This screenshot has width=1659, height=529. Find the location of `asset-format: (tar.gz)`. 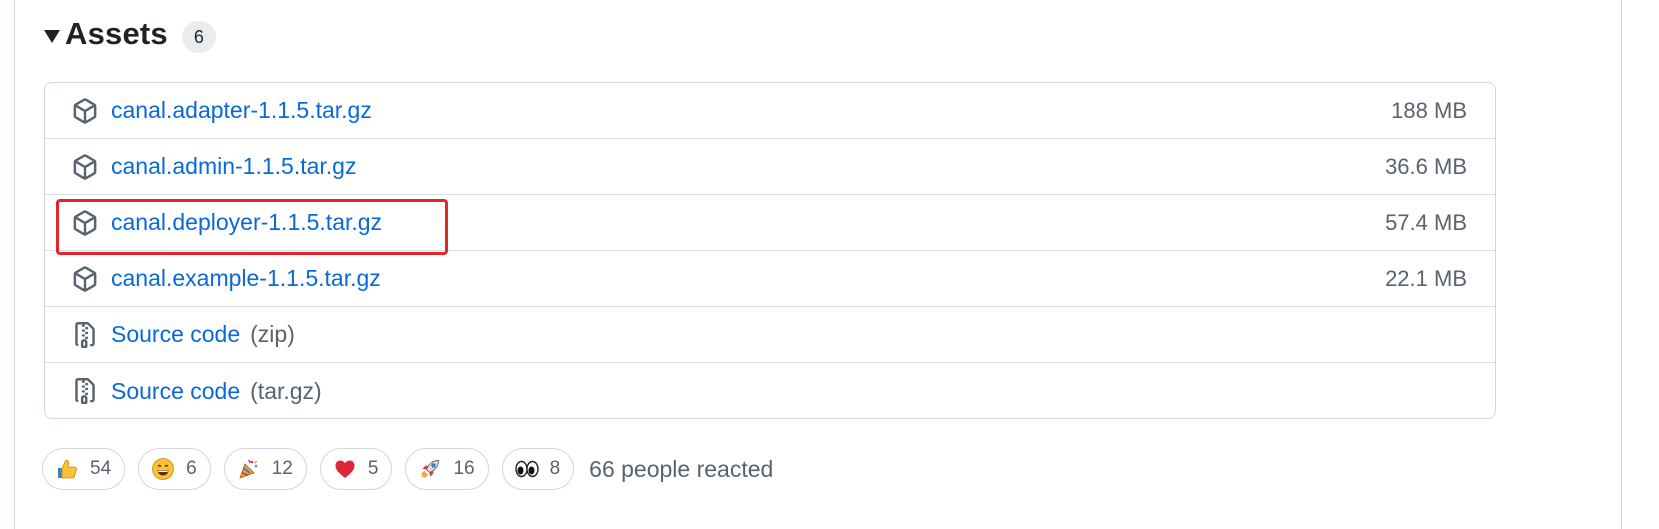

asset-format: (tar.gz) is located at coordinates (286, 390).